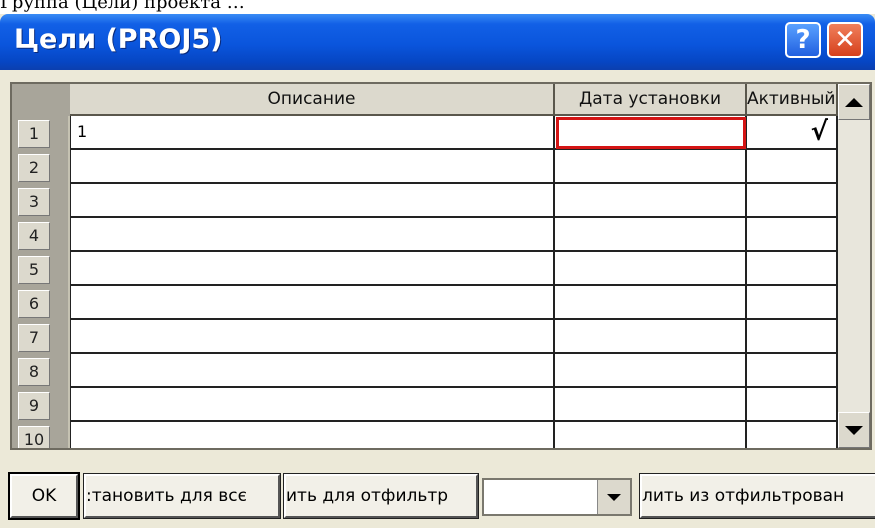 The height and width of the screenshot is (528, 875). Describe the element at coordinates (34, 202) in the screenshot. I see `row-number: 3` at that location.